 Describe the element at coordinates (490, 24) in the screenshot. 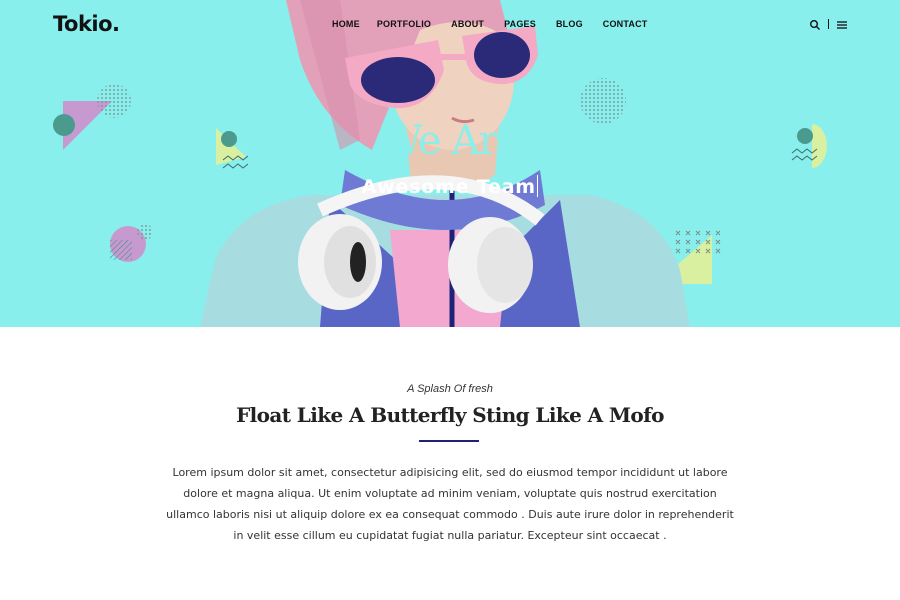

I see `main-nav: HOME PORTFOLIO ABOUT PAGES BLOG CONTACT` at that location.